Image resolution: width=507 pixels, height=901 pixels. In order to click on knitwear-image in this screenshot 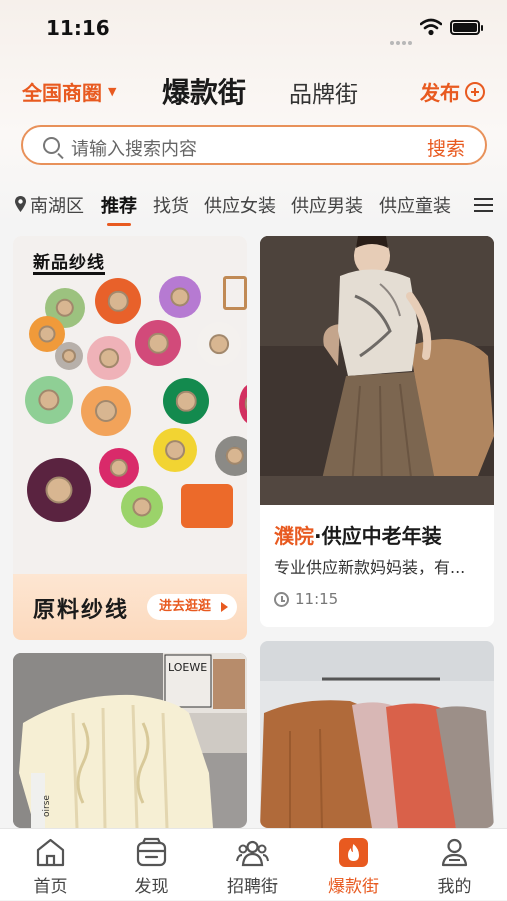, I will do `click(377, 734)`.